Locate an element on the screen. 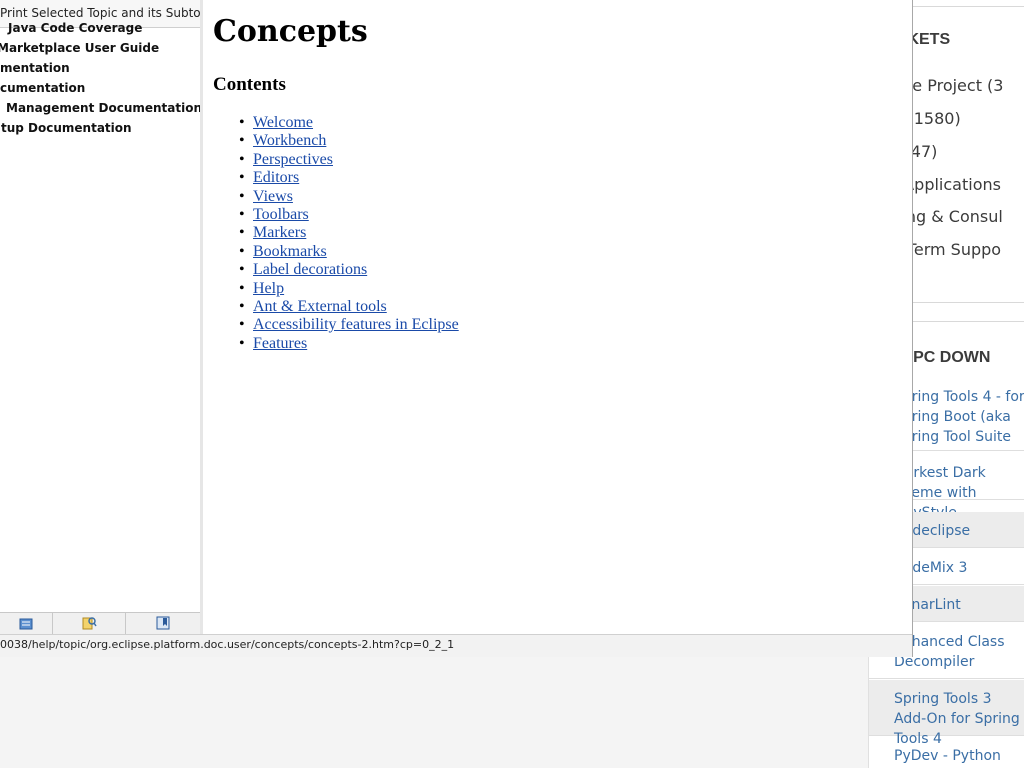 The image size is (1024, 768). toc-item: Marketplace User Guide is located at coordinates (79, 48).